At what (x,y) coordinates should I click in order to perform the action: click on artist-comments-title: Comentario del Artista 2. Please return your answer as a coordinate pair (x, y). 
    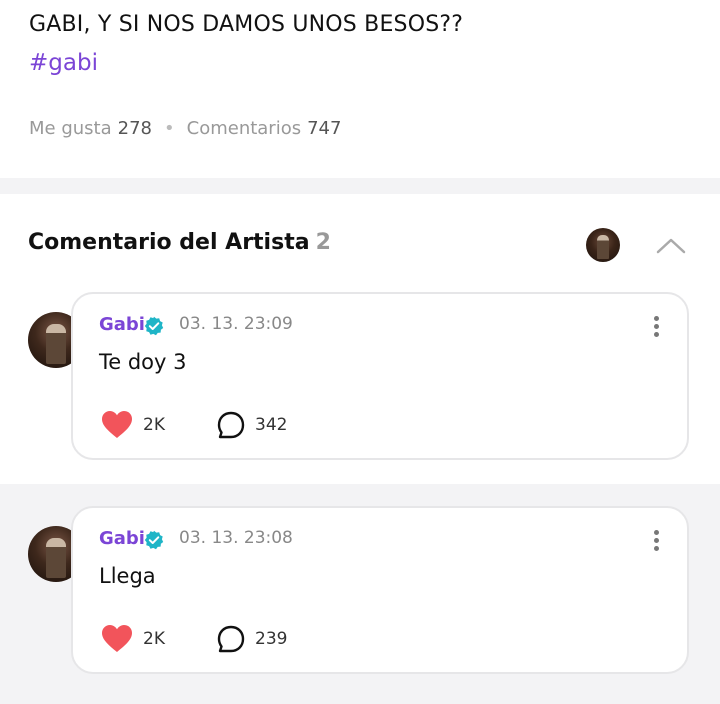
    Looking at the image, I should click on (179, 242).